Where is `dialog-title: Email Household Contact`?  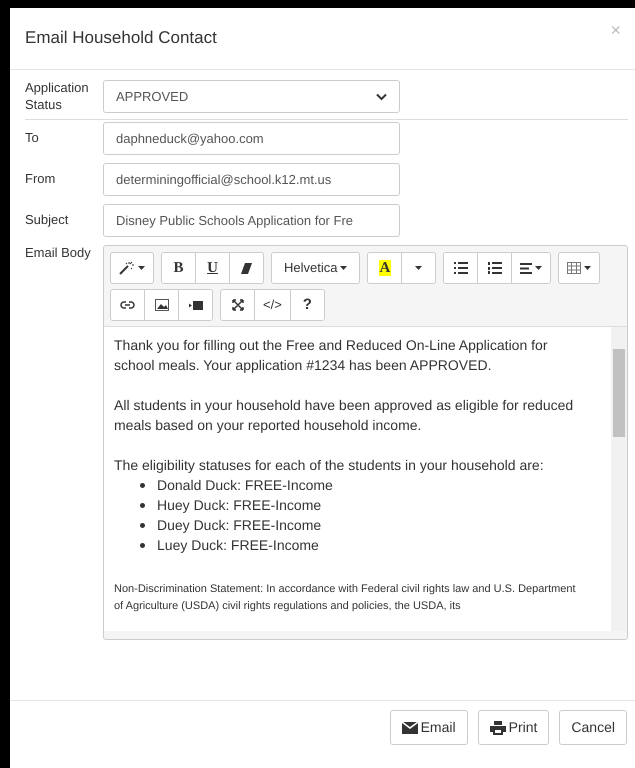 dialog-title: Email Household Contact is located at coordinates (121, 38).